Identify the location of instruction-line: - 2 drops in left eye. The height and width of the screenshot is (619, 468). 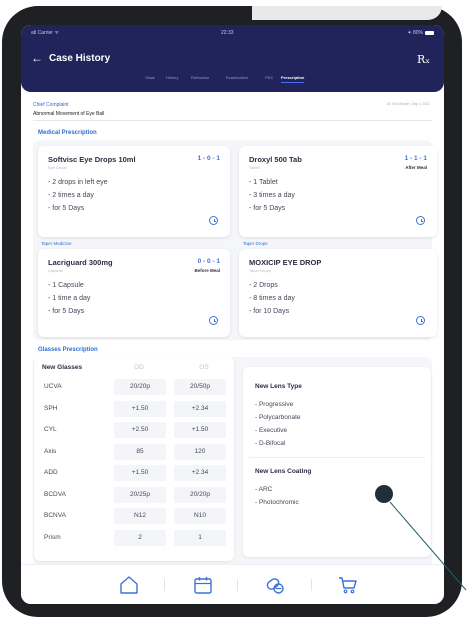
(78, 182).